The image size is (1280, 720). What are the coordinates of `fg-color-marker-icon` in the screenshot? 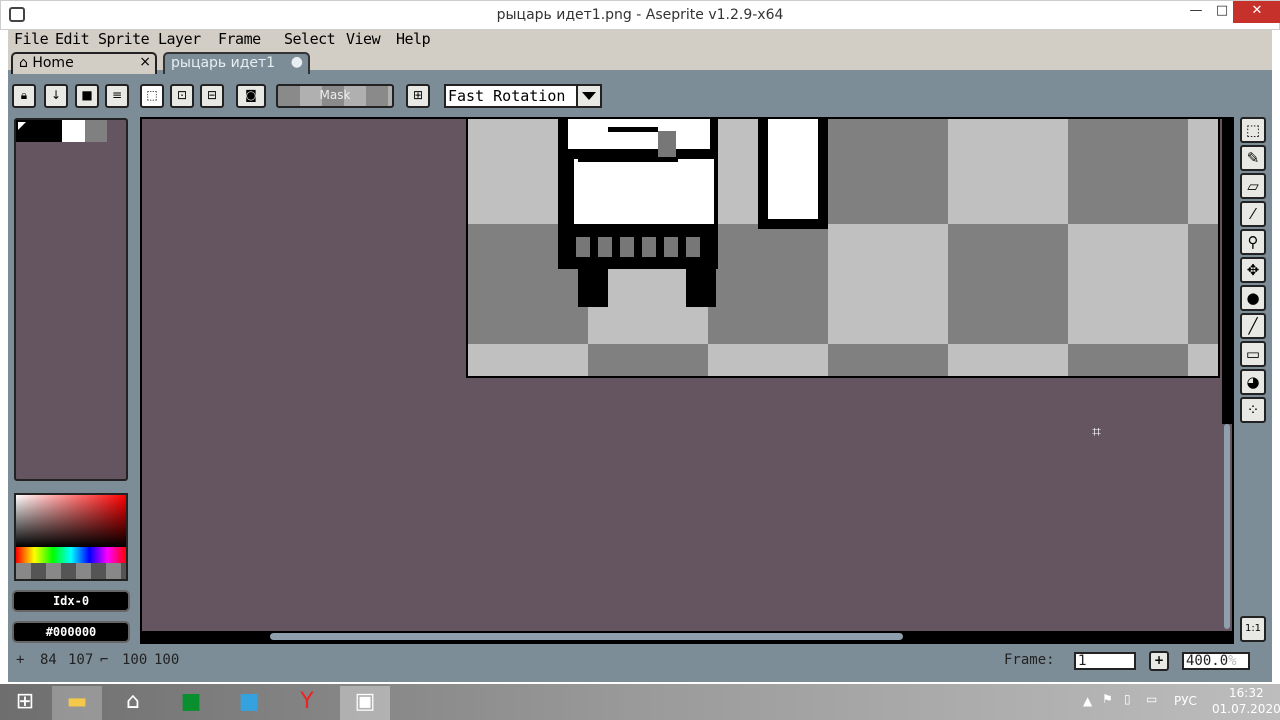 It's located at (22, 126).